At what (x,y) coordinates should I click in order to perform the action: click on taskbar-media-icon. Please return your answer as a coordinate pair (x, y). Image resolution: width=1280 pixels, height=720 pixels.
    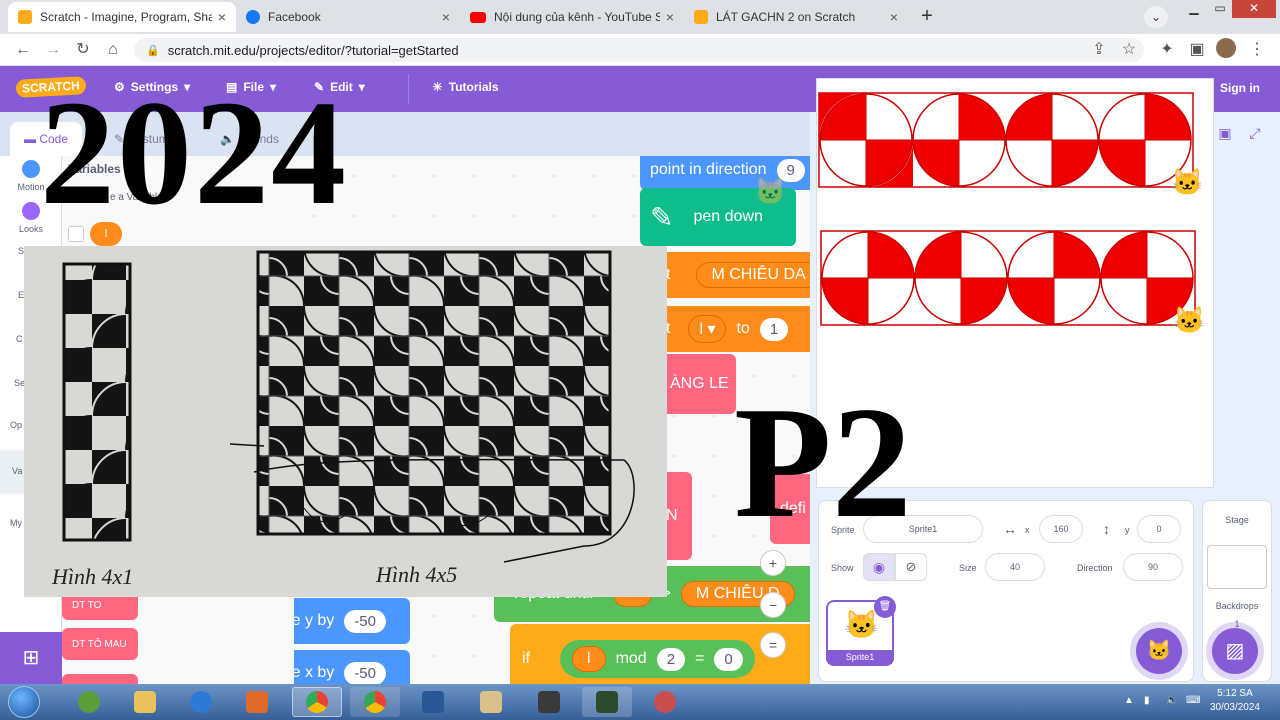
    Looking at the image, I should click on (257, 702).